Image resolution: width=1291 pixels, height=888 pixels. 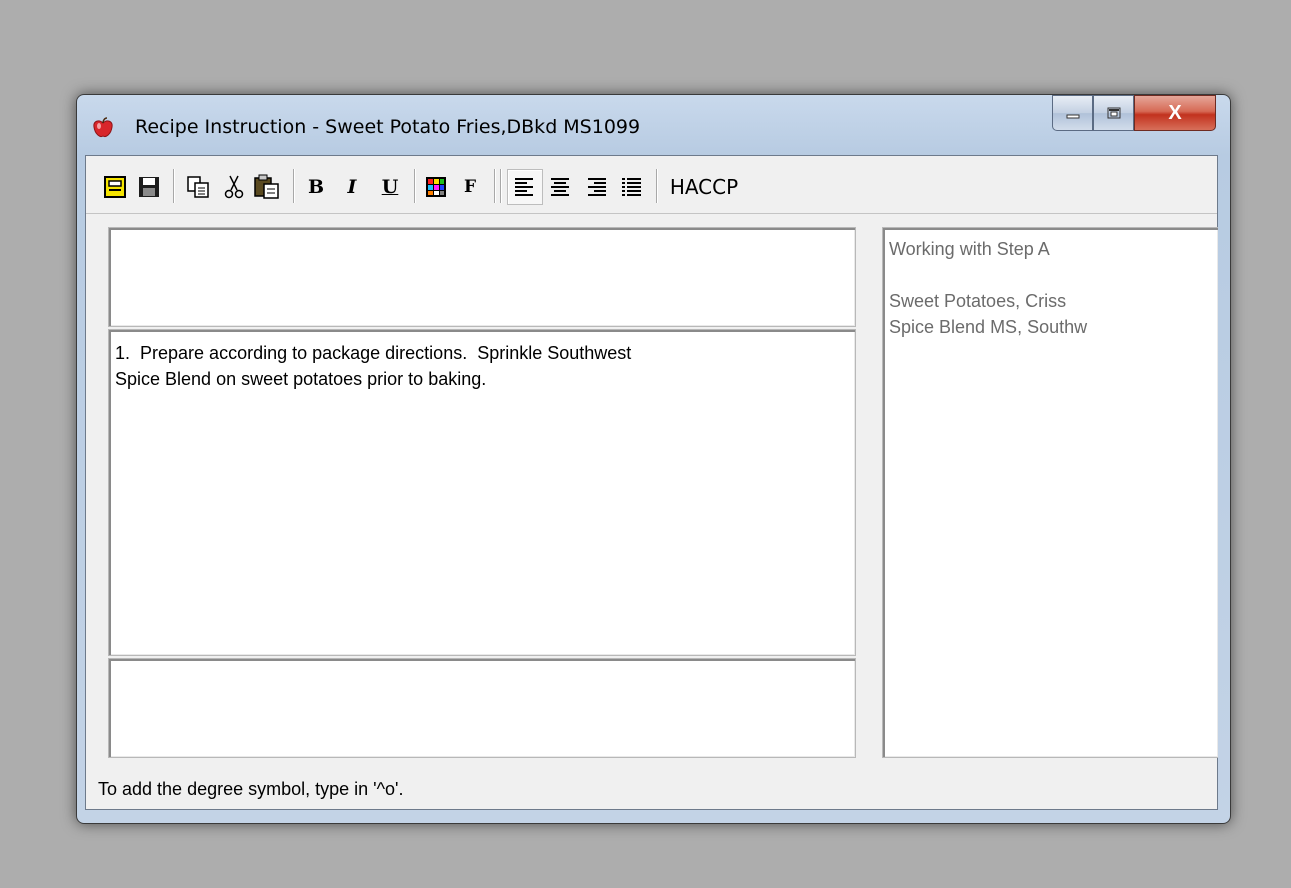 What do you see at coordinates (482, 277) in the screenshot?
I see `header-text-pane` at bounding box center [482, 277].